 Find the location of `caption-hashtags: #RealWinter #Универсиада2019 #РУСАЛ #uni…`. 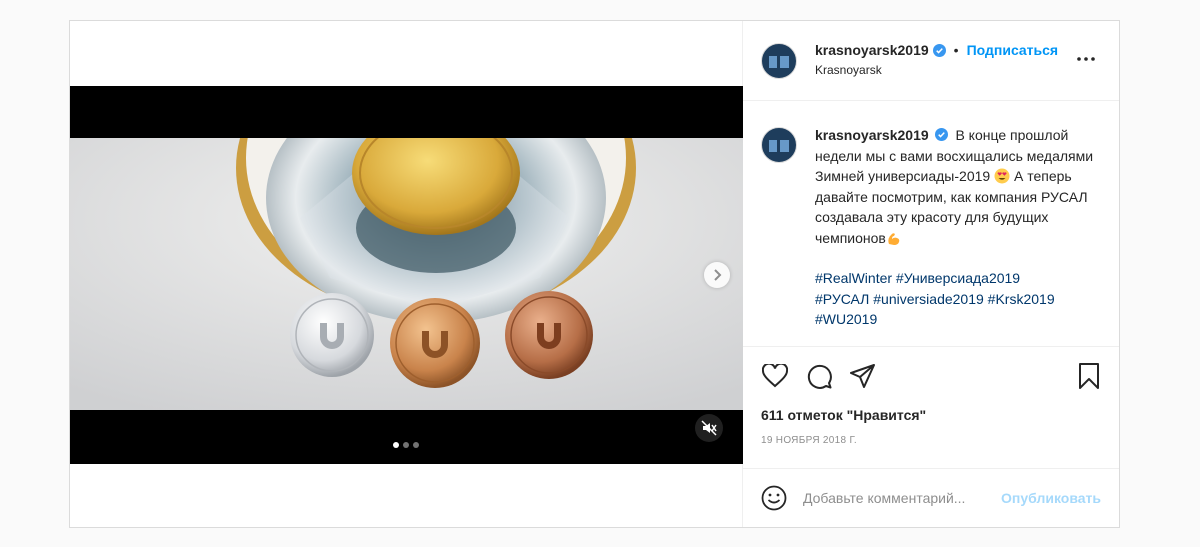

caption-hashtags: #RealWinter #Универсиада2019 #РУСАЛ #uni… is located at coordinates (955, 299).